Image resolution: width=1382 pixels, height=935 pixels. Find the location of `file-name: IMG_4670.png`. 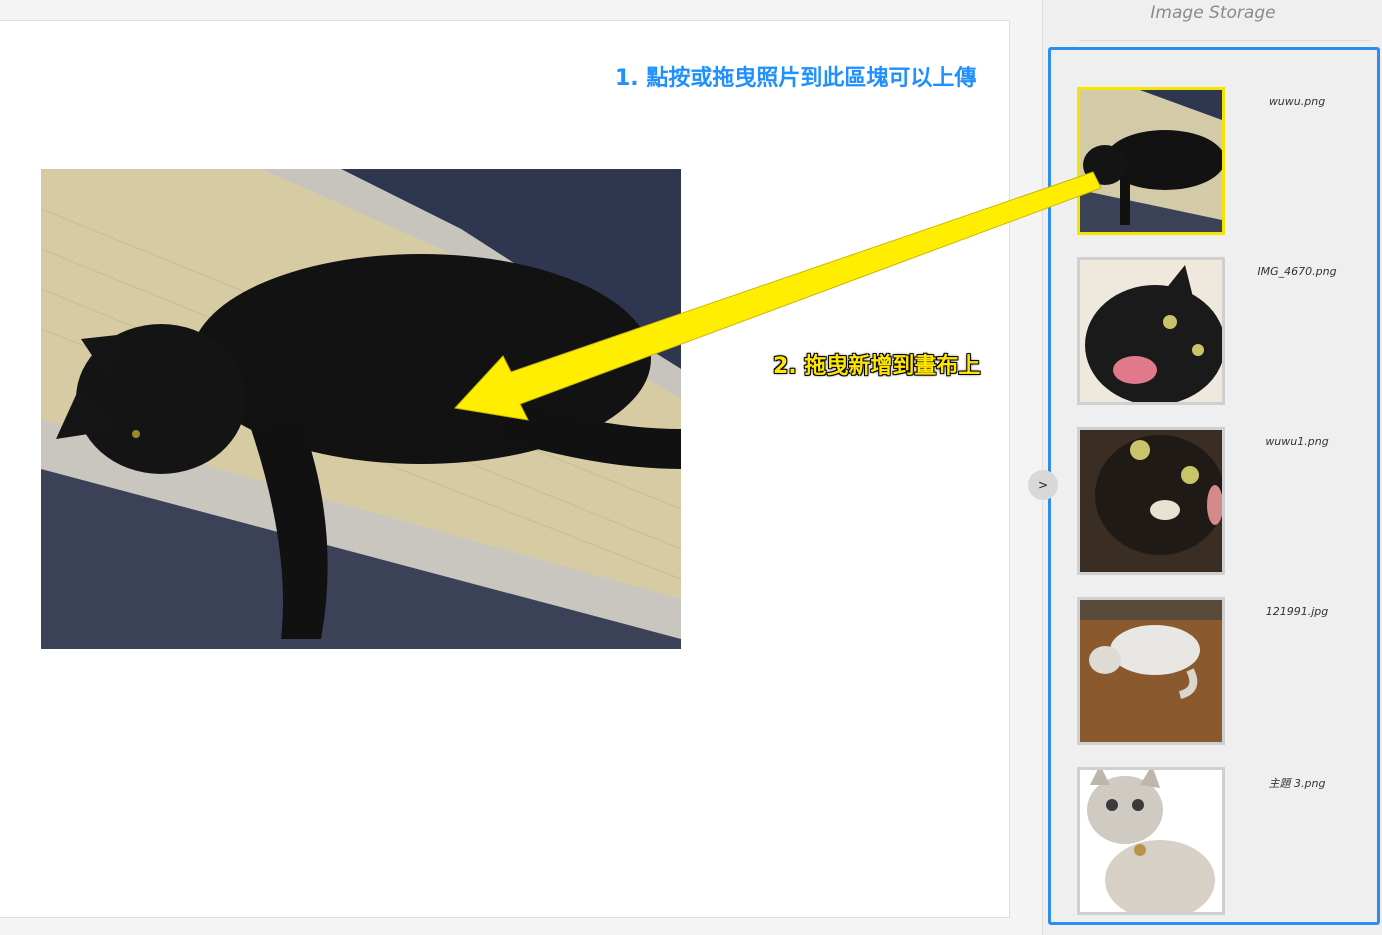

file-name: IMG_4670.png is located at coordinates (1297, 271).